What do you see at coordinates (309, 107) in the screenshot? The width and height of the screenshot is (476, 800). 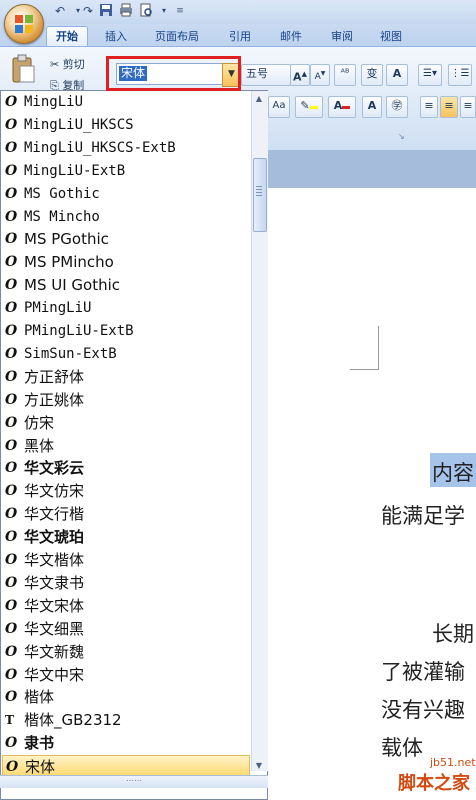 I see `highlight-color-icon: ✎` at bounding box center [309, 107].